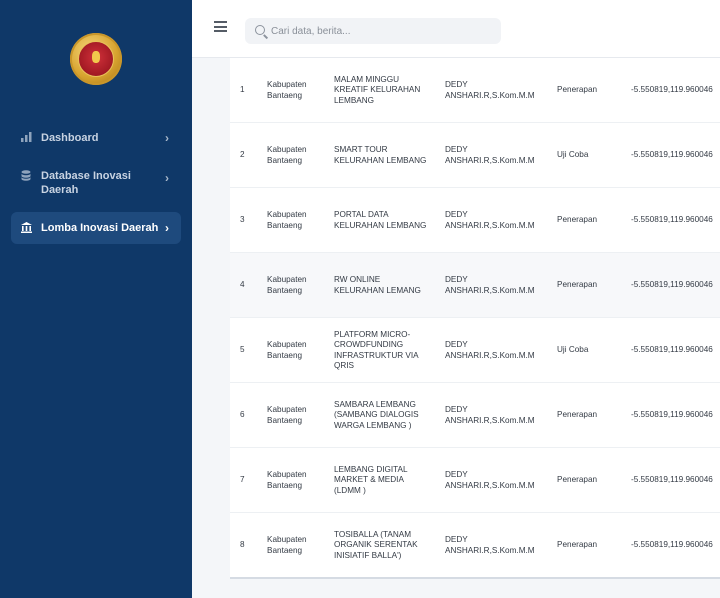 The width and height of the screenshot is (720, 598). I want to click on sidebar-item-lomba: Lomba Inovasi Daerah ›, so click(96, 228).